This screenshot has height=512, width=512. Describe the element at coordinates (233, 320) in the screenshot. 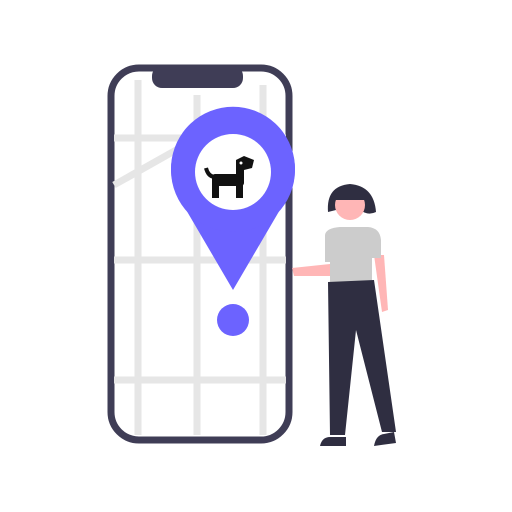

I see `location-dot` at that location.